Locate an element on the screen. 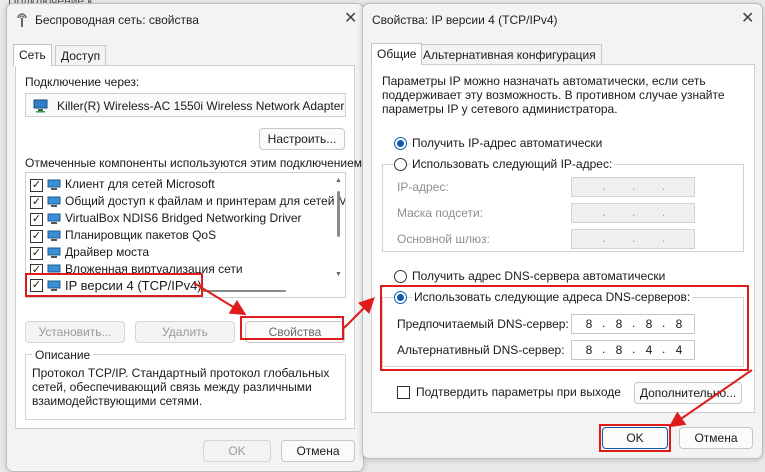 This screenshot has width=765, height=472. dns-manual-radio is located at coordinates (400, 297).